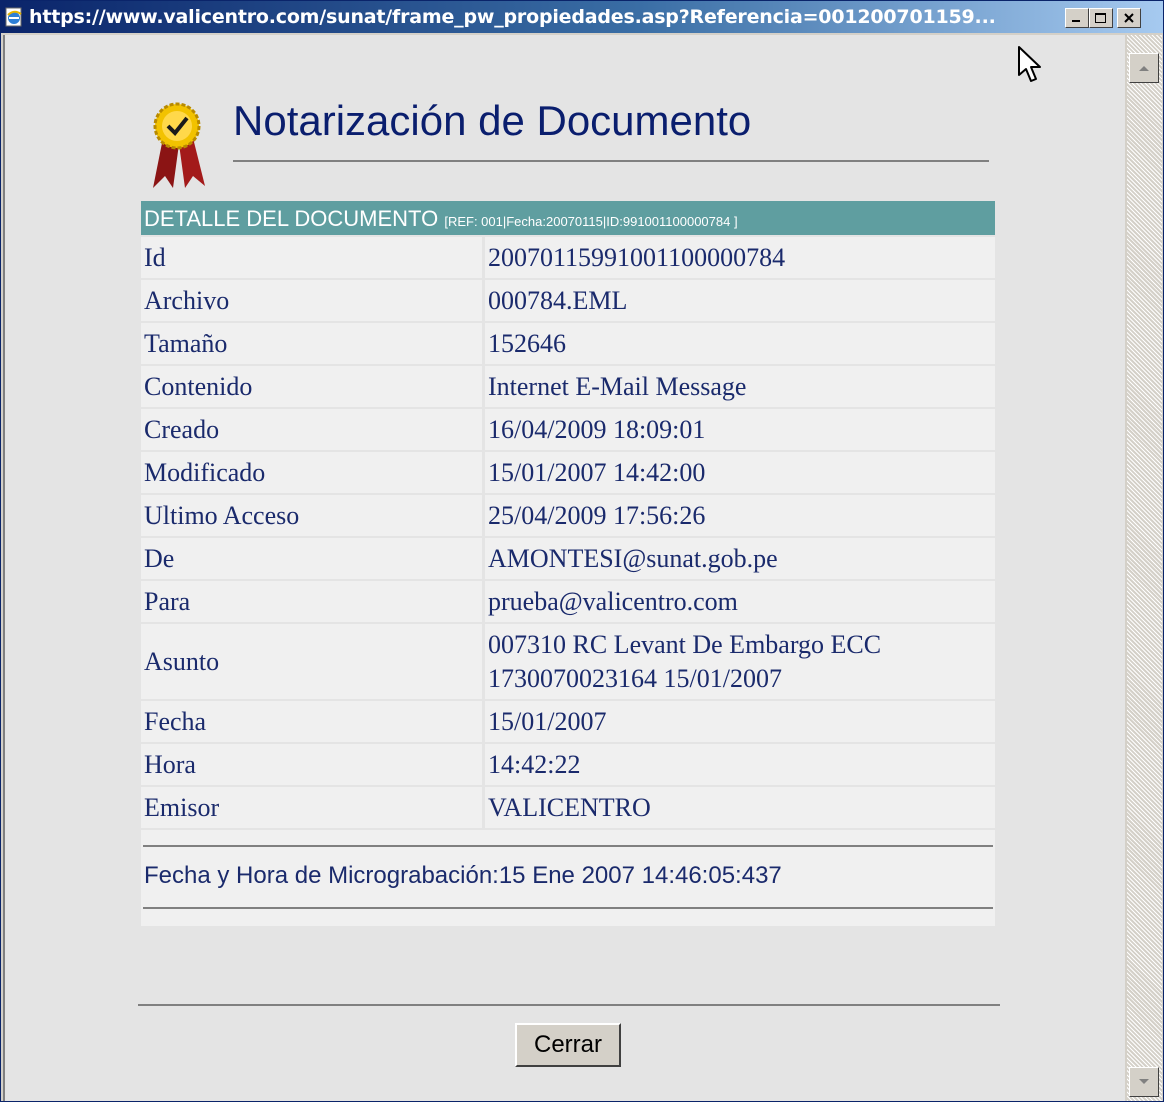 The image size is (1164, 1102). What do you see at coordinates (685, 644) in the screenshot?
I see `row-value-line: 007310 RC Levant De Embargo ECC` at bounding box center [685, 644].